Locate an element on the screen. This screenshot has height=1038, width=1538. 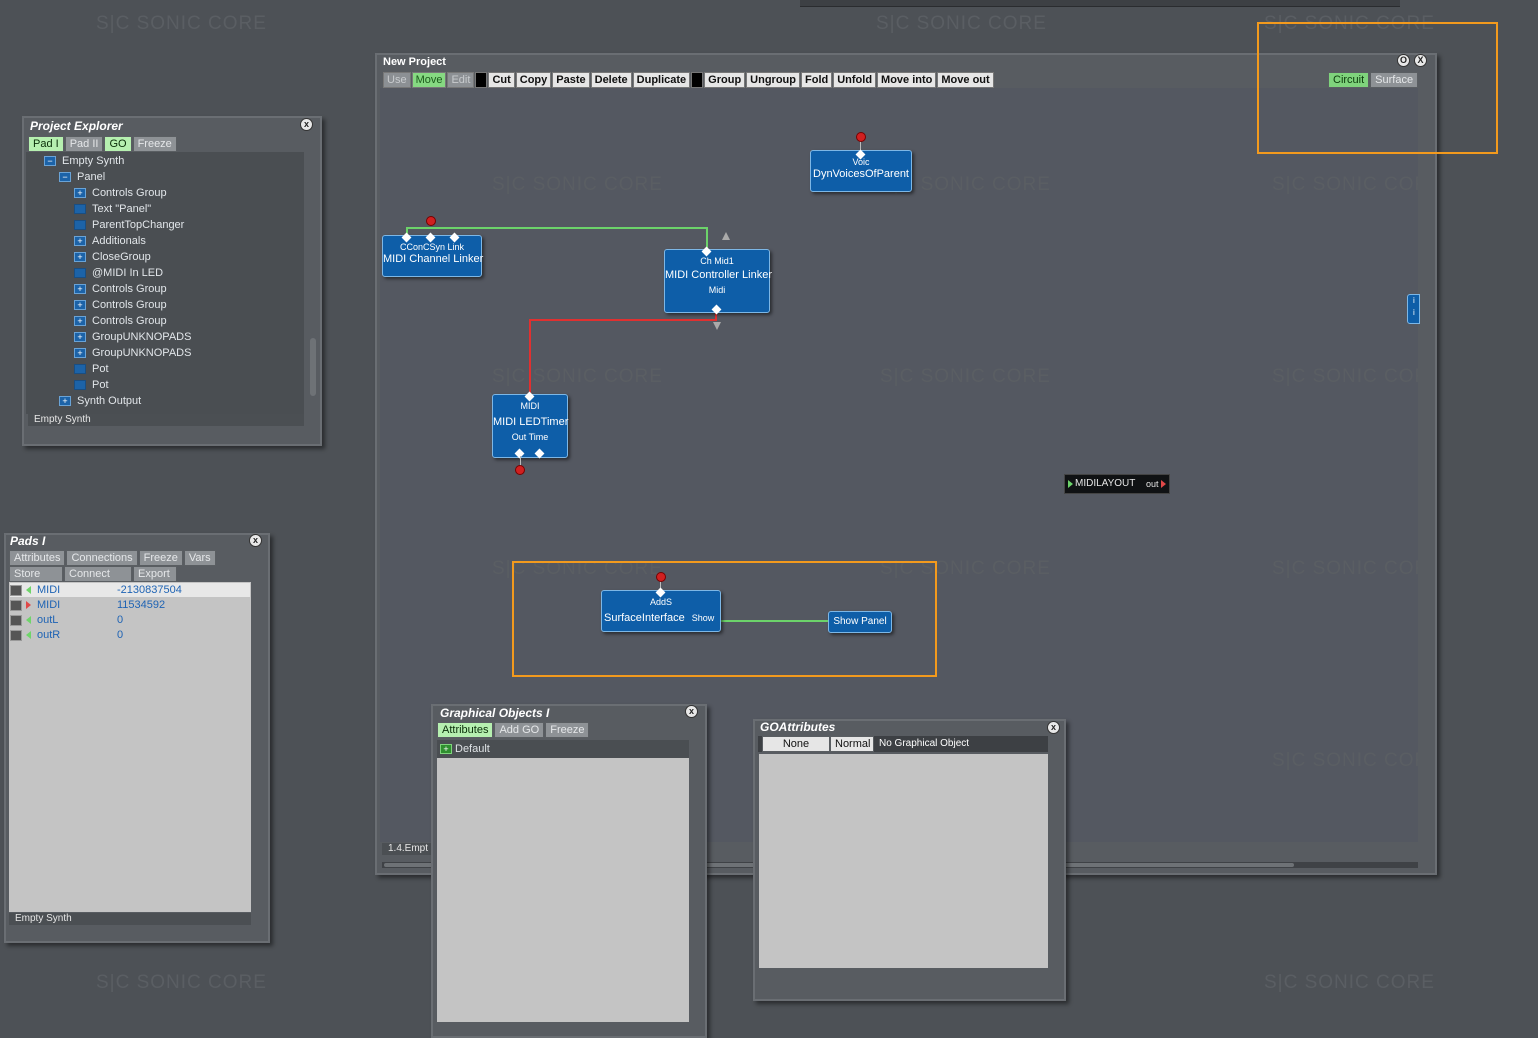
unfold-button: Unfold is located at coordinates (855, 80).